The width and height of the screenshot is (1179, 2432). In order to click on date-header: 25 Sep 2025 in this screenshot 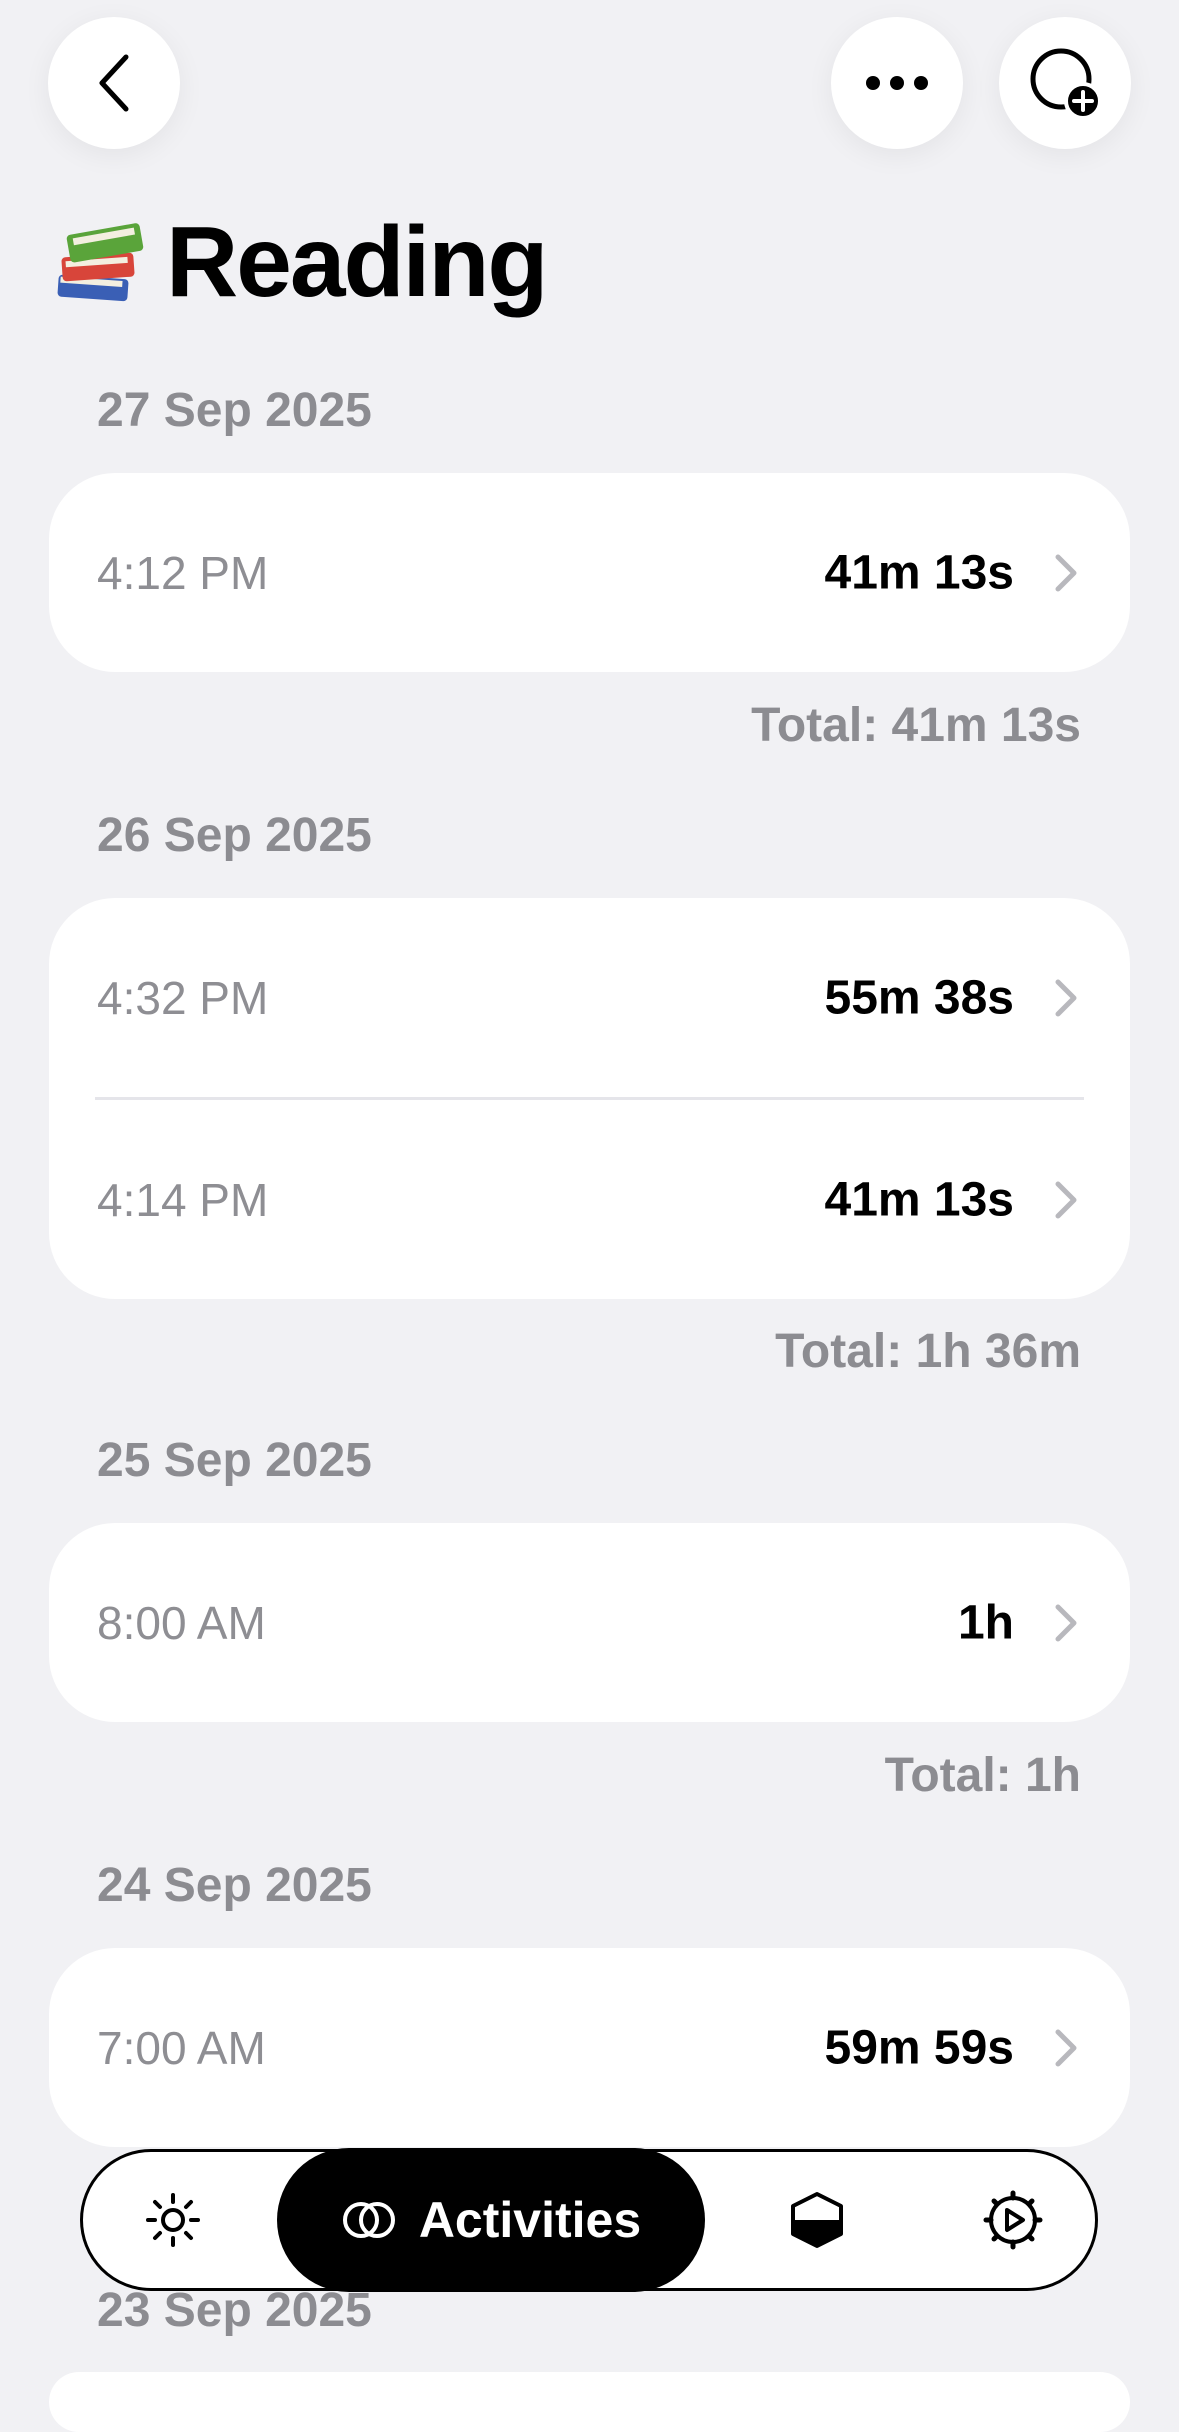, I will do `click(234, 1460)`.